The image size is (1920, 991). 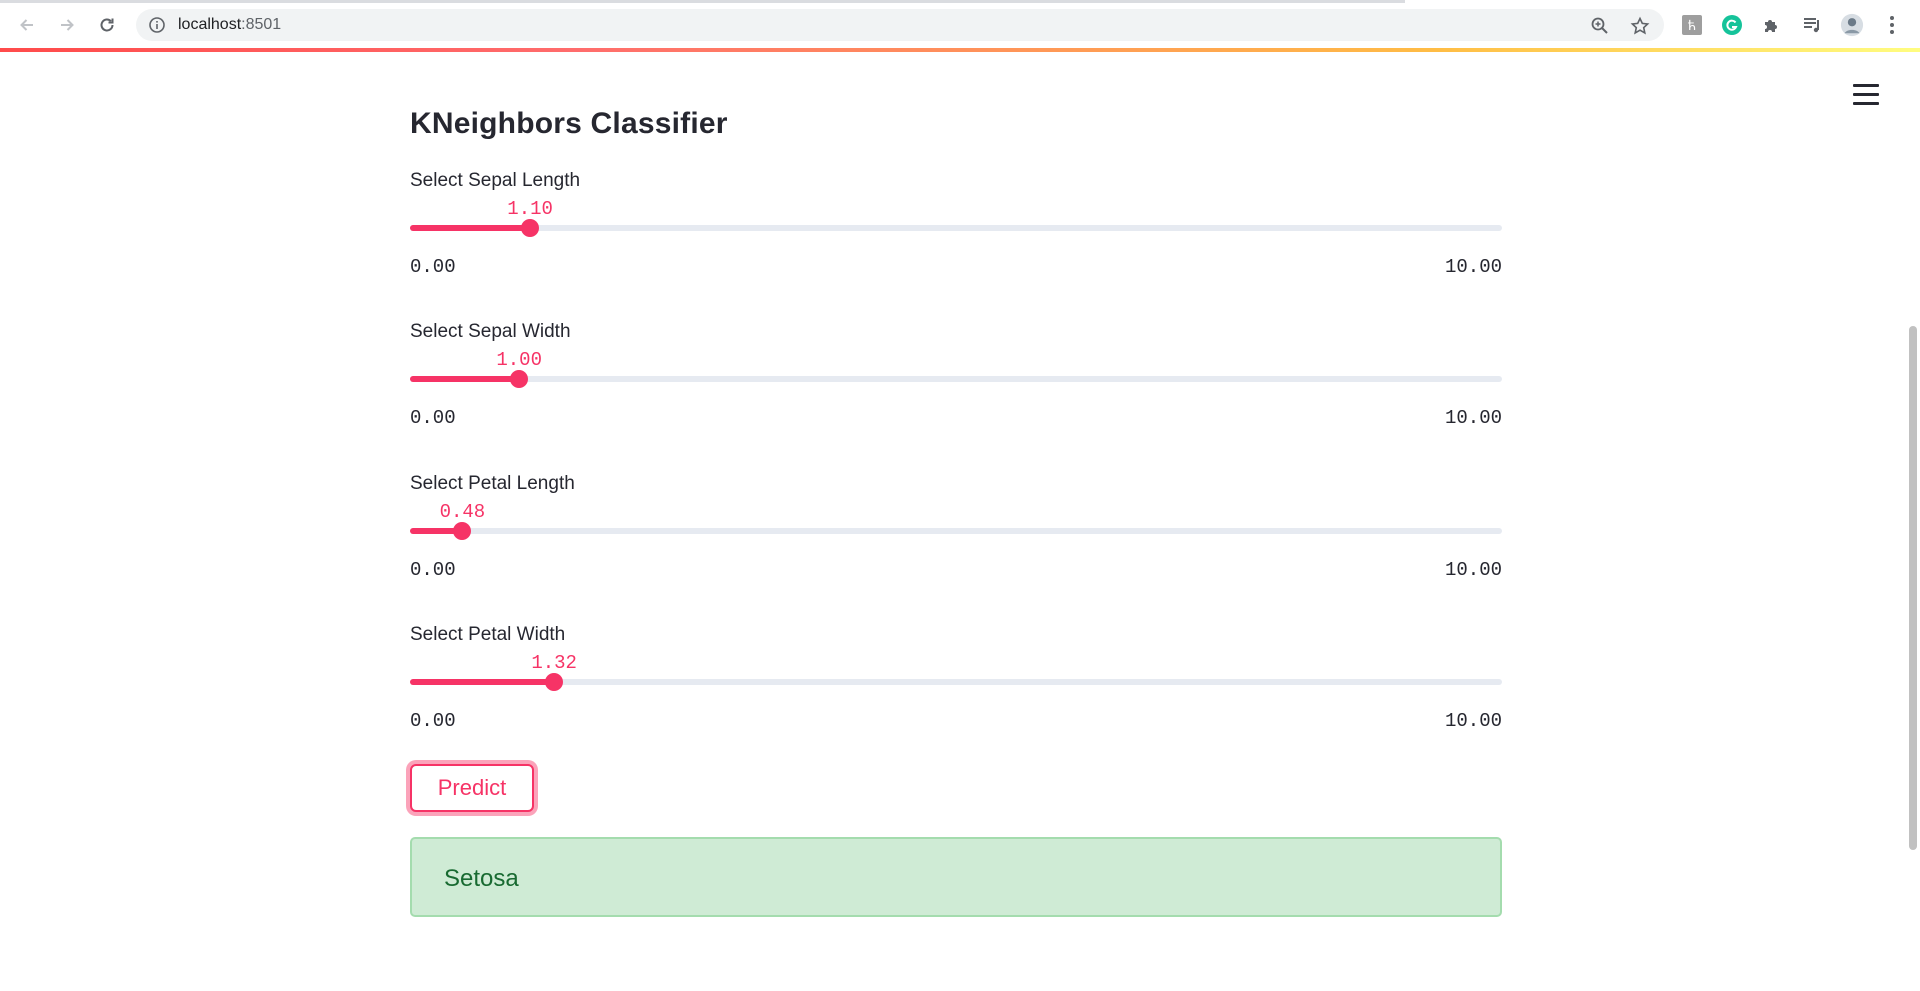 What do you see at coordinates (261, 24) in the screenshot?
I see `url-port: :8501` at bounding box center [261, 24].